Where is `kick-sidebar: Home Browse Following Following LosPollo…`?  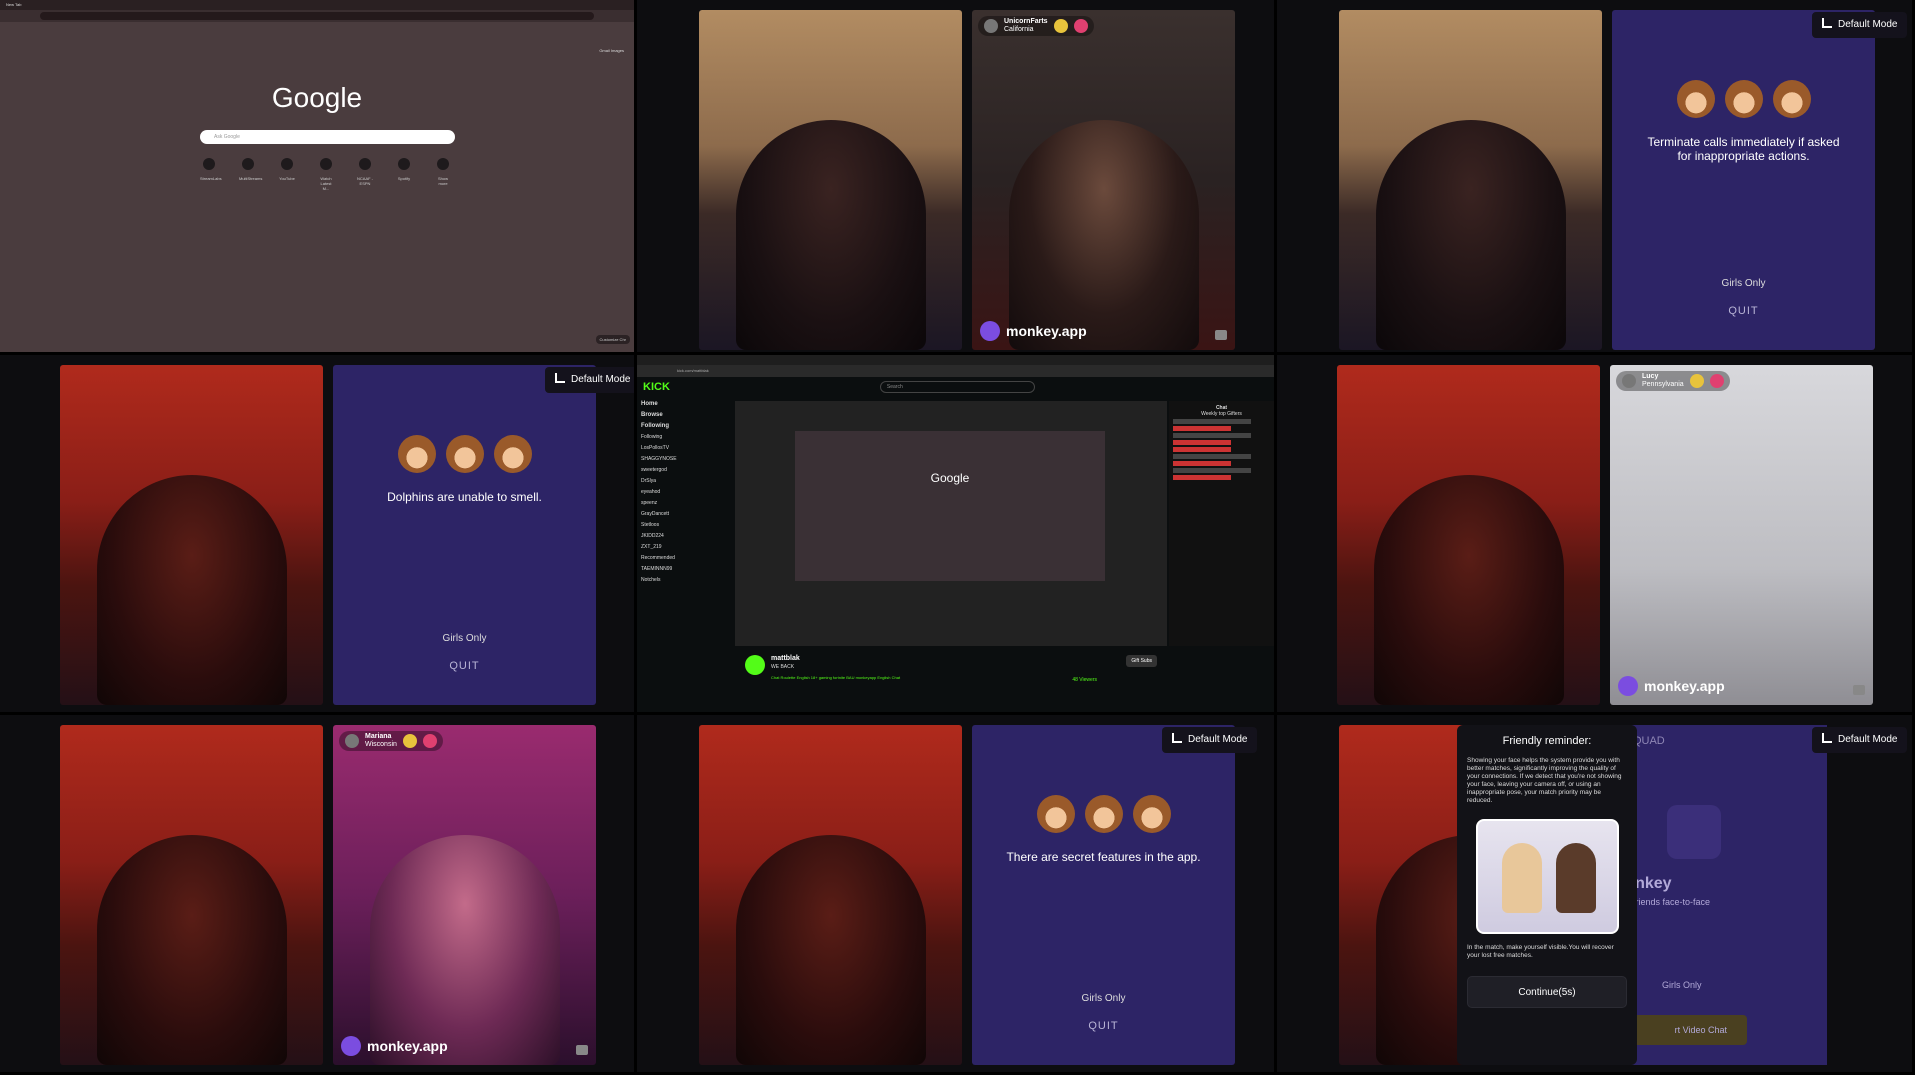
kick-sidebar: Home Browse Following Following LosPollo… is located at coordinates (686, 492).